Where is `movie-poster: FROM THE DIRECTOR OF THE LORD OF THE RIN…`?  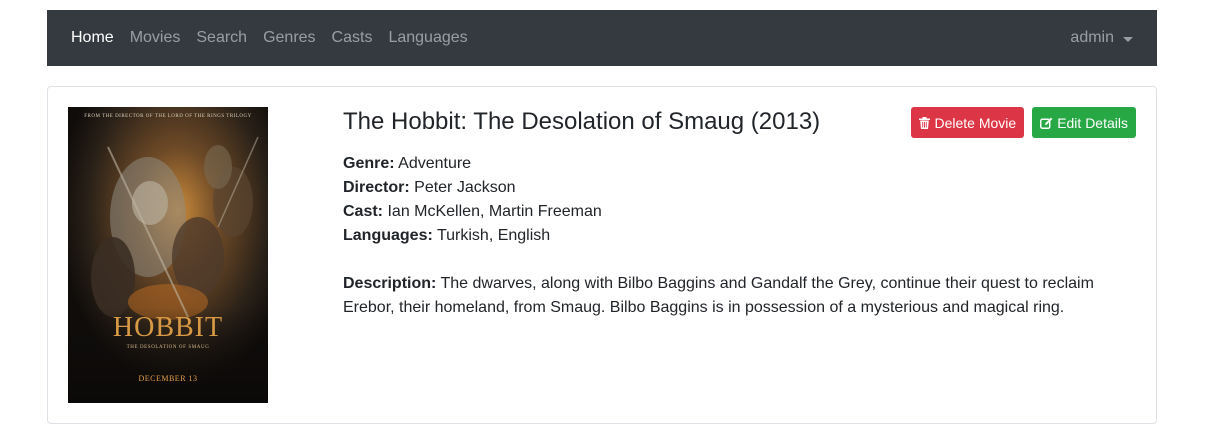
movie-poster: FROM THE DIRECTOR OF THE LORD OF THE RIN… is located at coordinates (168, 255).